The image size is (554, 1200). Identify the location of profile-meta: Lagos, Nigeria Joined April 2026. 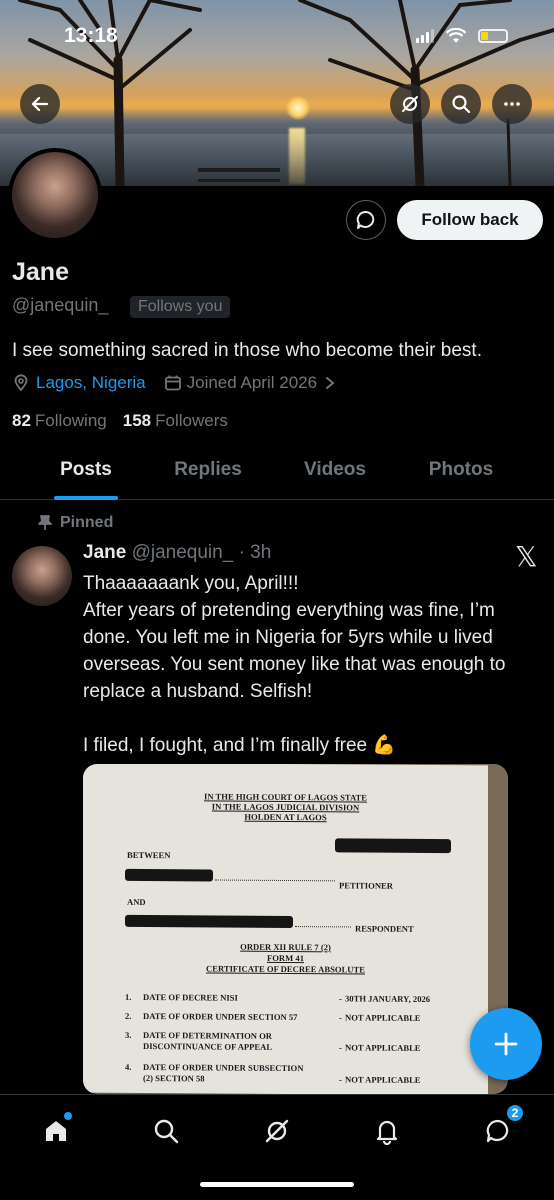
(174, 383).